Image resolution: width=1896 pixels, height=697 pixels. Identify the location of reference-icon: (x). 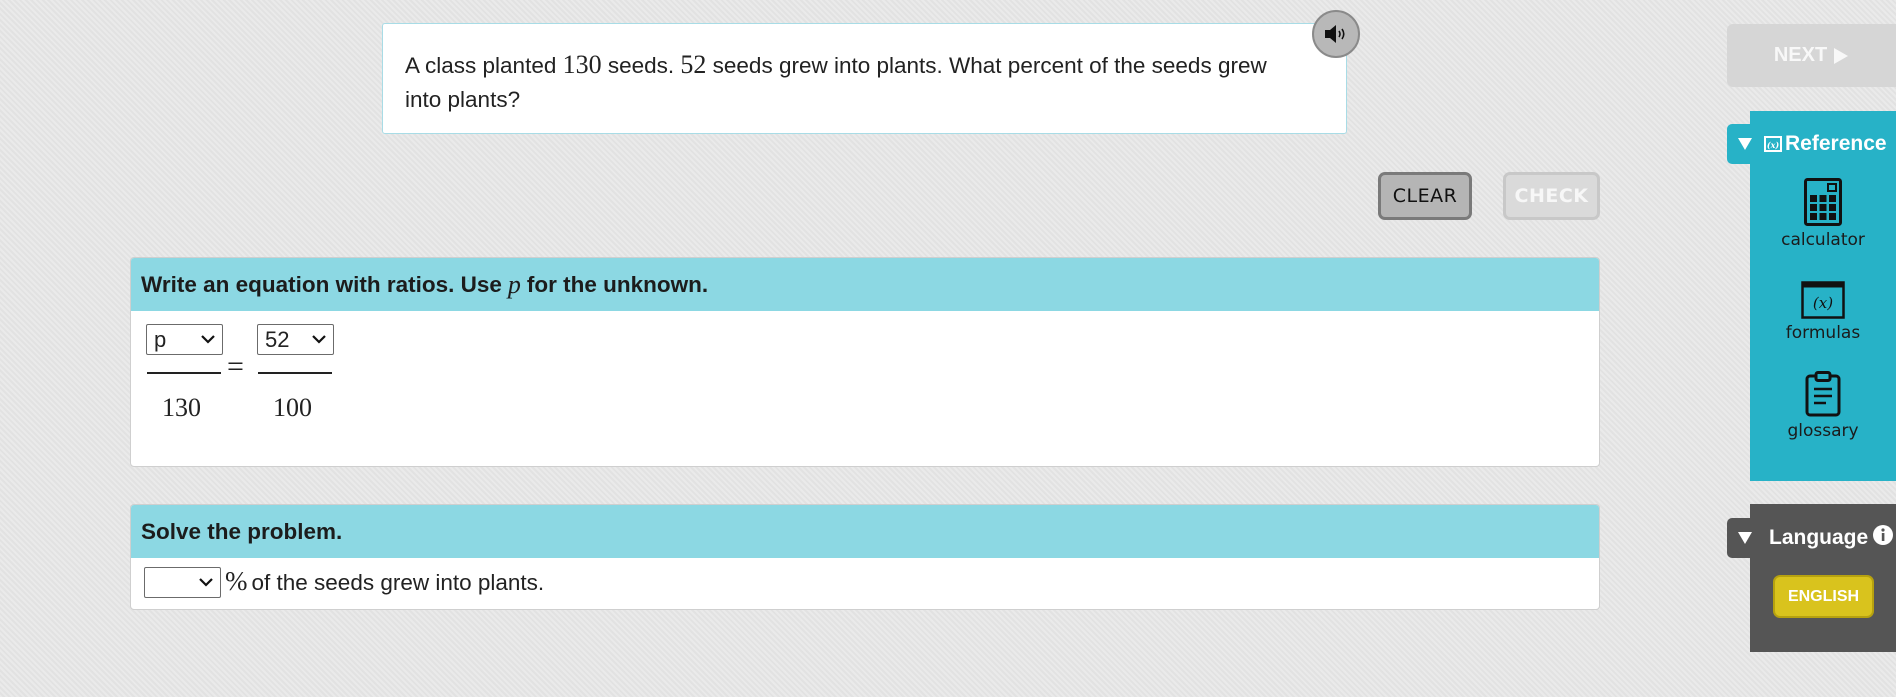
(1773, 144).